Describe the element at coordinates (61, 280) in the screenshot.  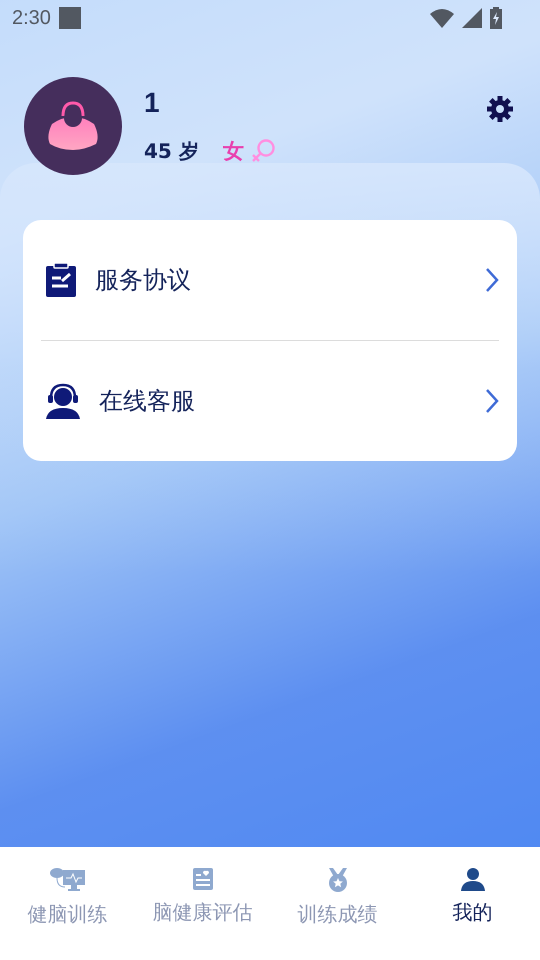
I see `clipboard-icon` at that location.